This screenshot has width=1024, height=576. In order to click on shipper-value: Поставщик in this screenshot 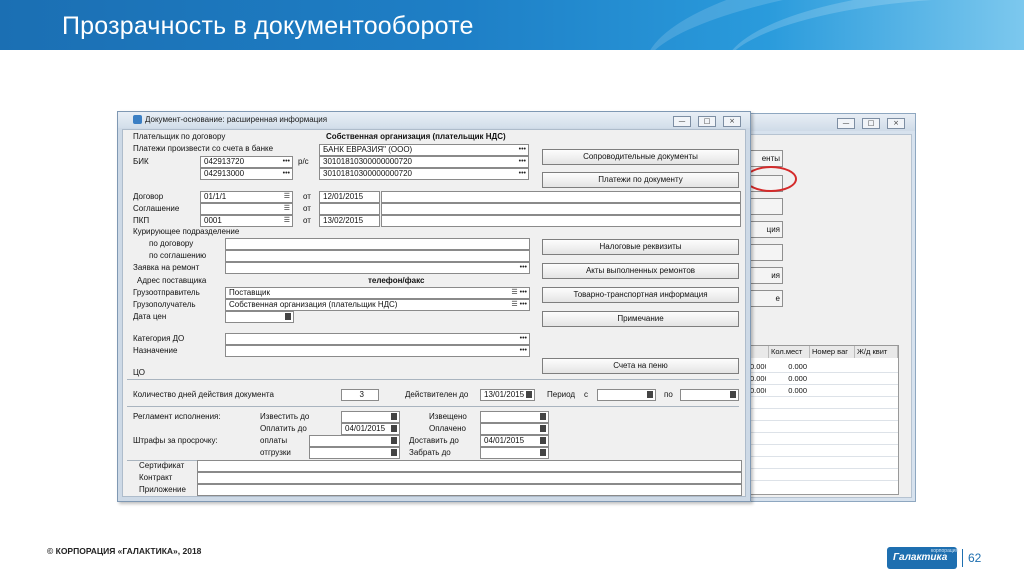, I will do `click(250, 292)`.